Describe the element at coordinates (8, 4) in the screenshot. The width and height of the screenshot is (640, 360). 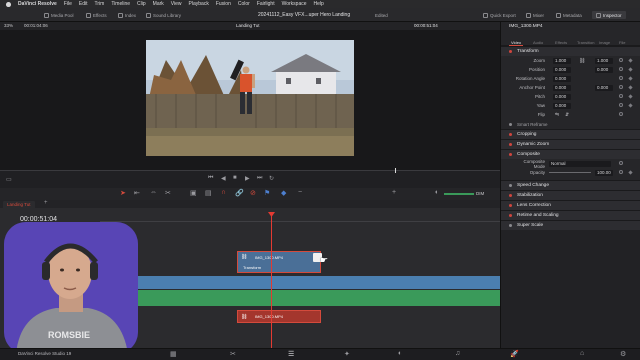
I see `apple-icon` at that location.